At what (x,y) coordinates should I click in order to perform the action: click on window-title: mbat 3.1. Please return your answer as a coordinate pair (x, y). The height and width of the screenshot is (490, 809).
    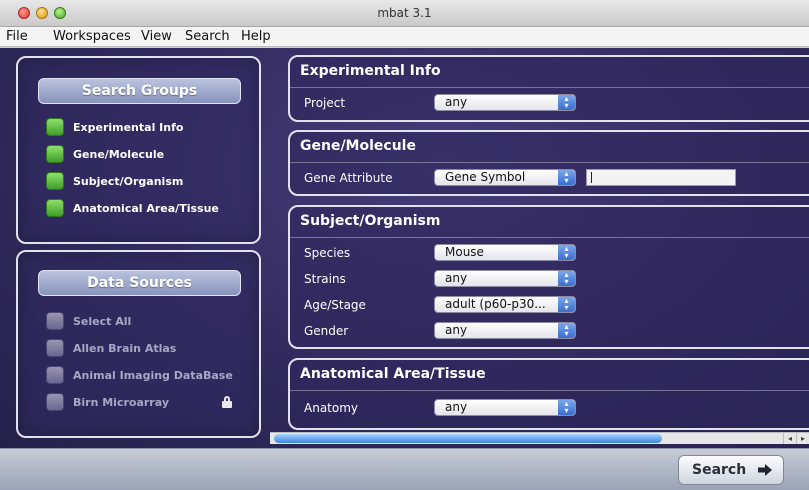
    Looking at the image, I should click on (404, 13).